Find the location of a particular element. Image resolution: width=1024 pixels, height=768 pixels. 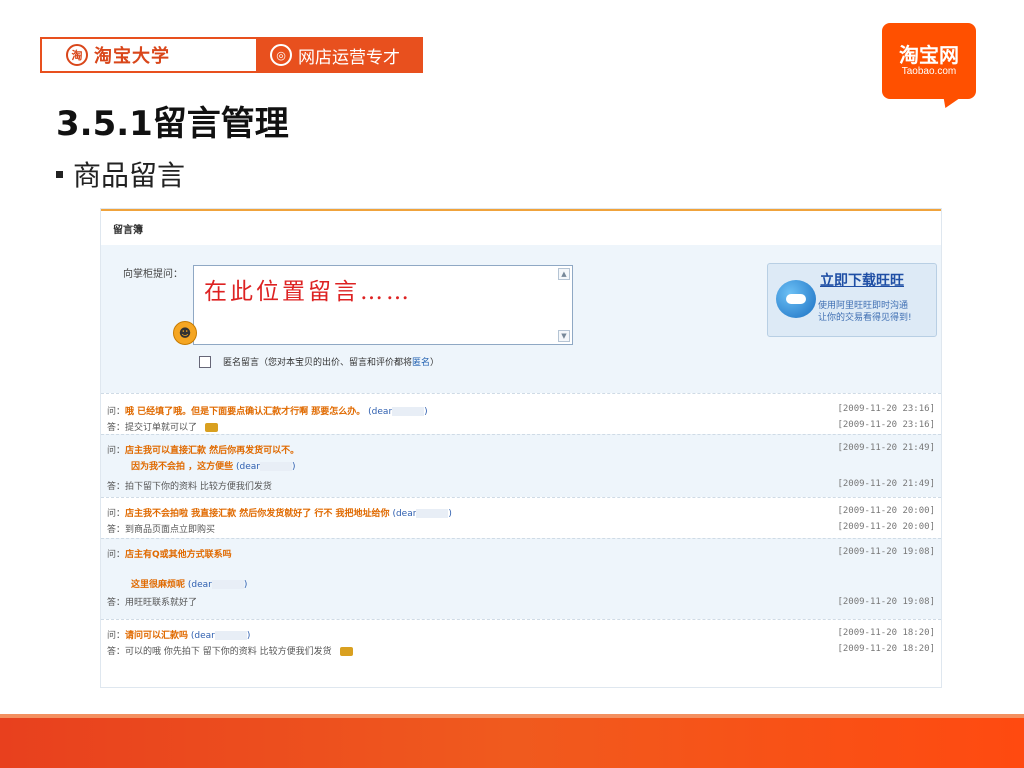

emoticon-icon: ☻ is located at coordinates (185, 333).